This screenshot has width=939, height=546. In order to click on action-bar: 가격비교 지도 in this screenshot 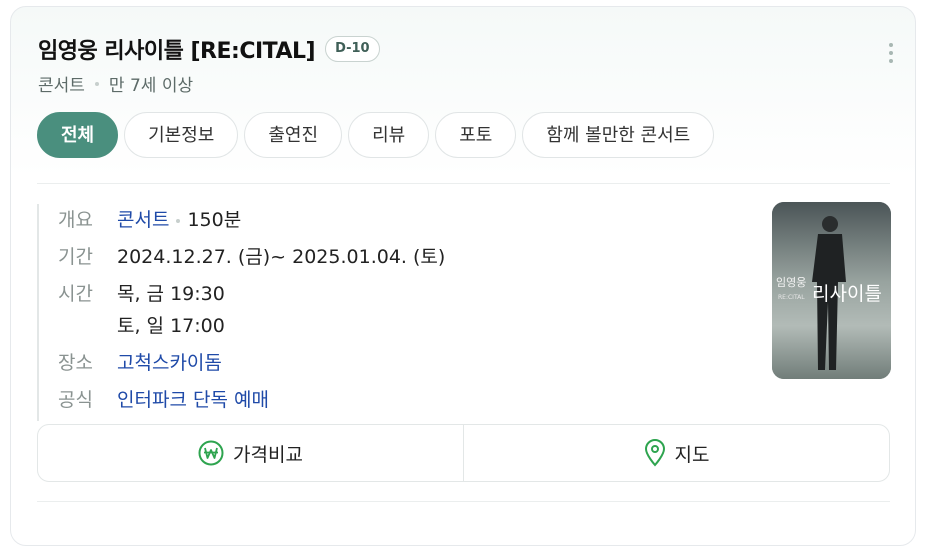, I will do `click(463, 453)`.